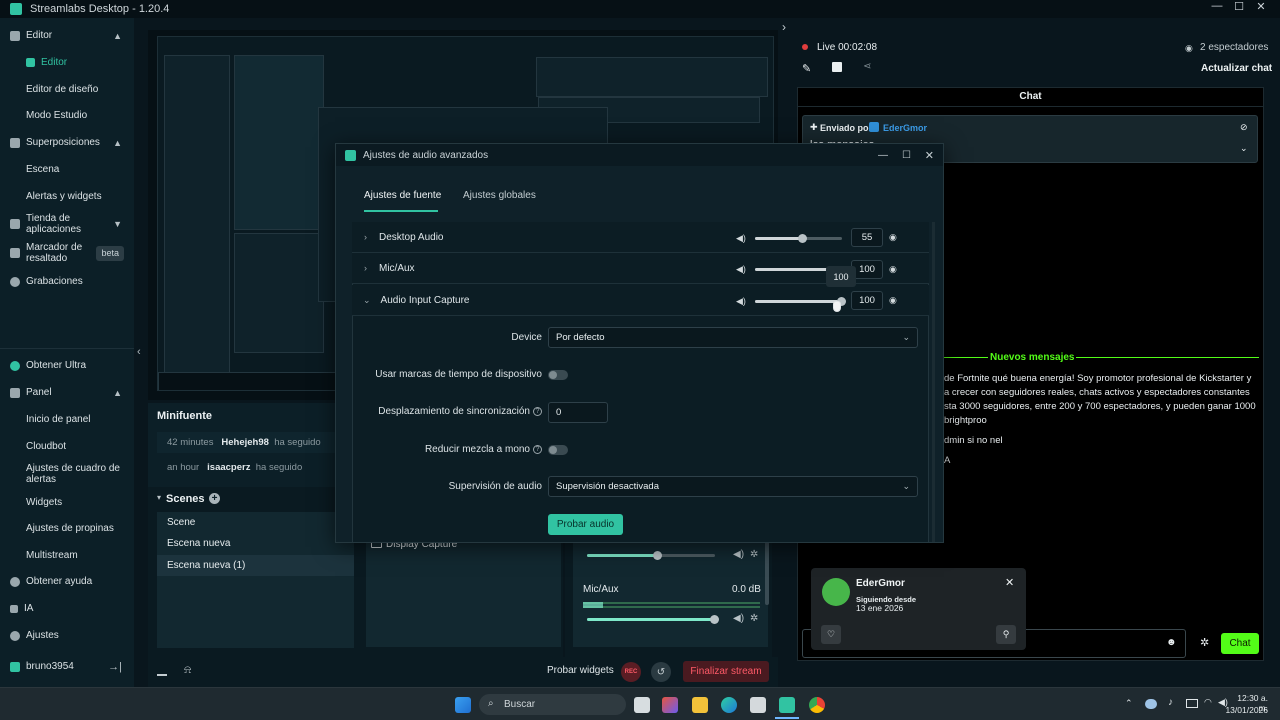  I want to click on chrome-icon, so click(817, 705).